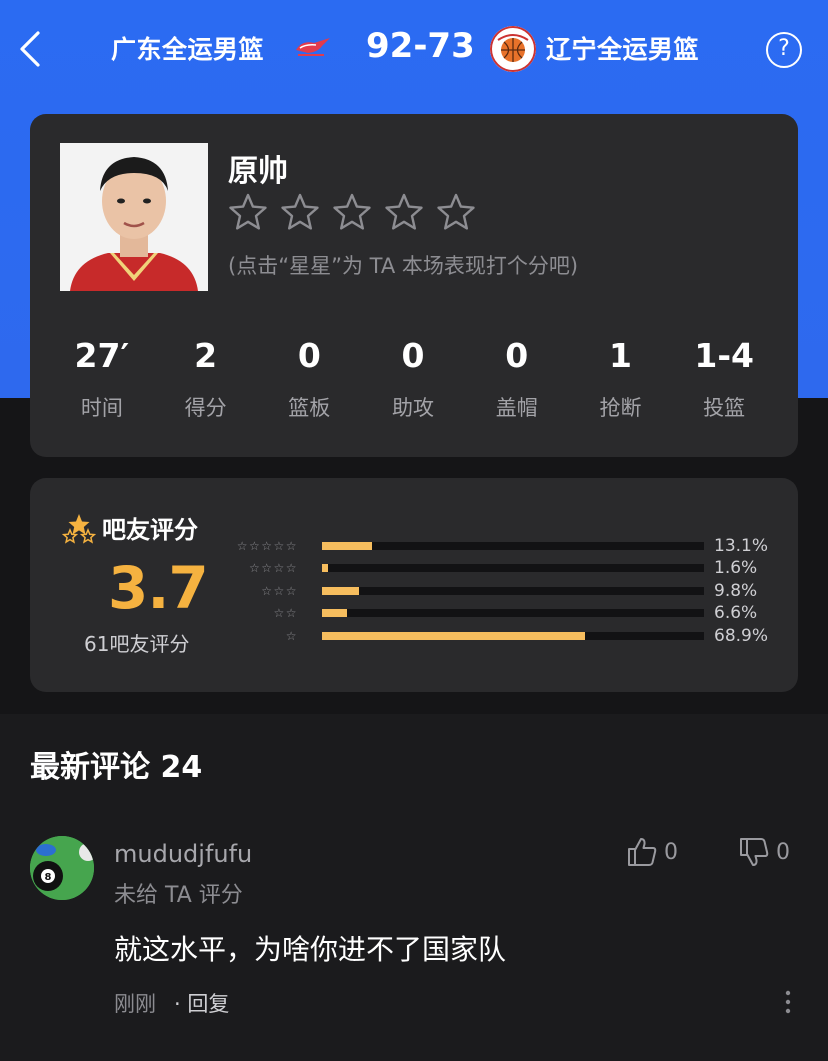 The width and height of the screenshot is (828, 1061). I want to click on thumbs-up-icon, so click(642, 852).